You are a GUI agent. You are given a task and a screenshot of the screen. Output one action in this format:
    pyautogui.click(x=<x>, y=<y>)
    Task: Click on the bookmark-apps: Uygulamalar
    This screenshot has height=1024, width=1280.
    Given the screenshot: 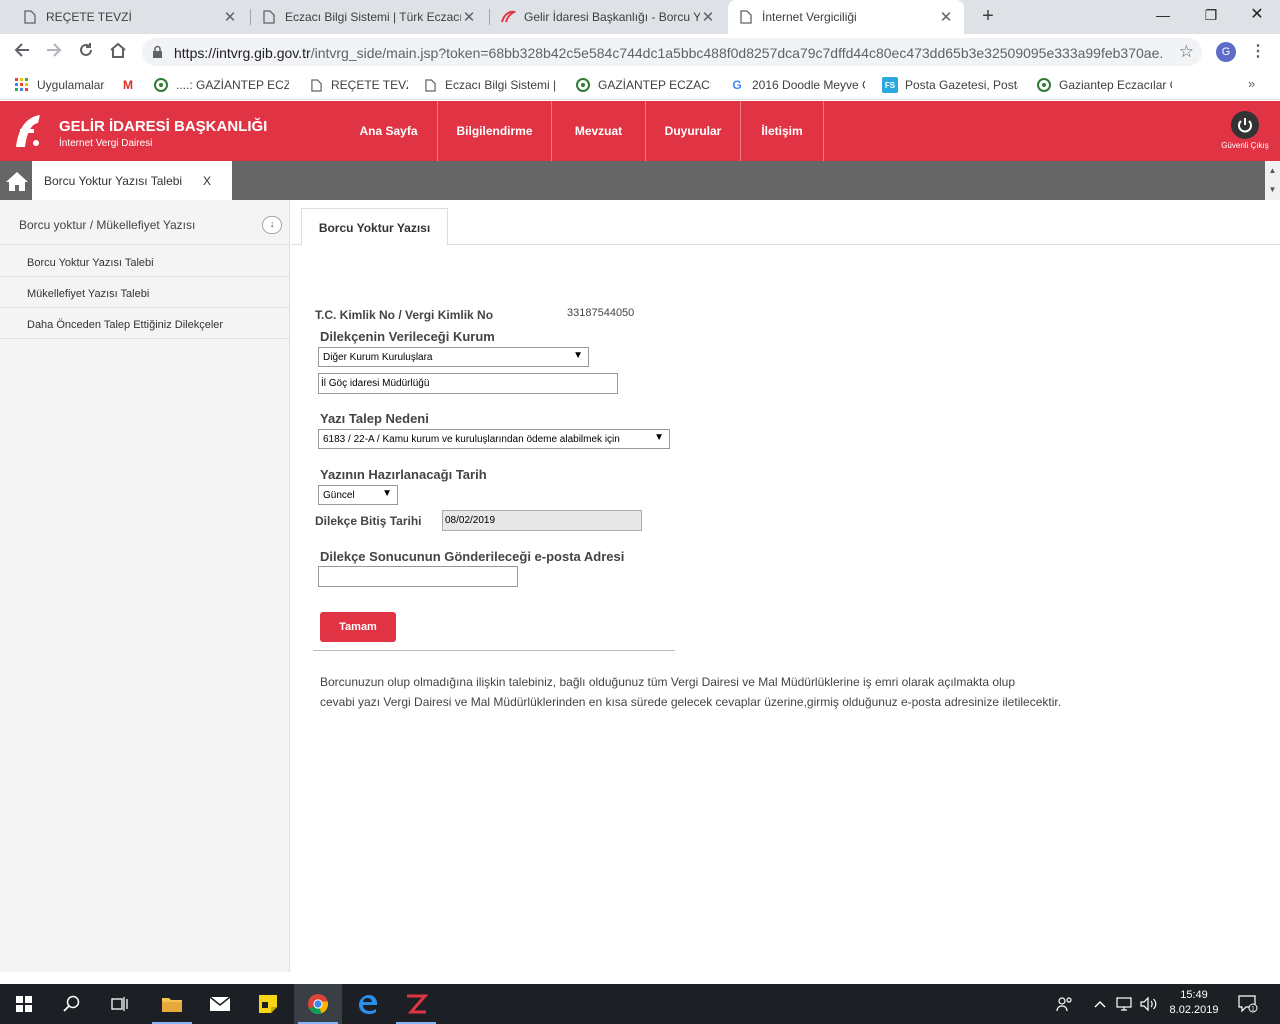 What is the action you would take?
    pyautogui.click(x=64, y=85)
    